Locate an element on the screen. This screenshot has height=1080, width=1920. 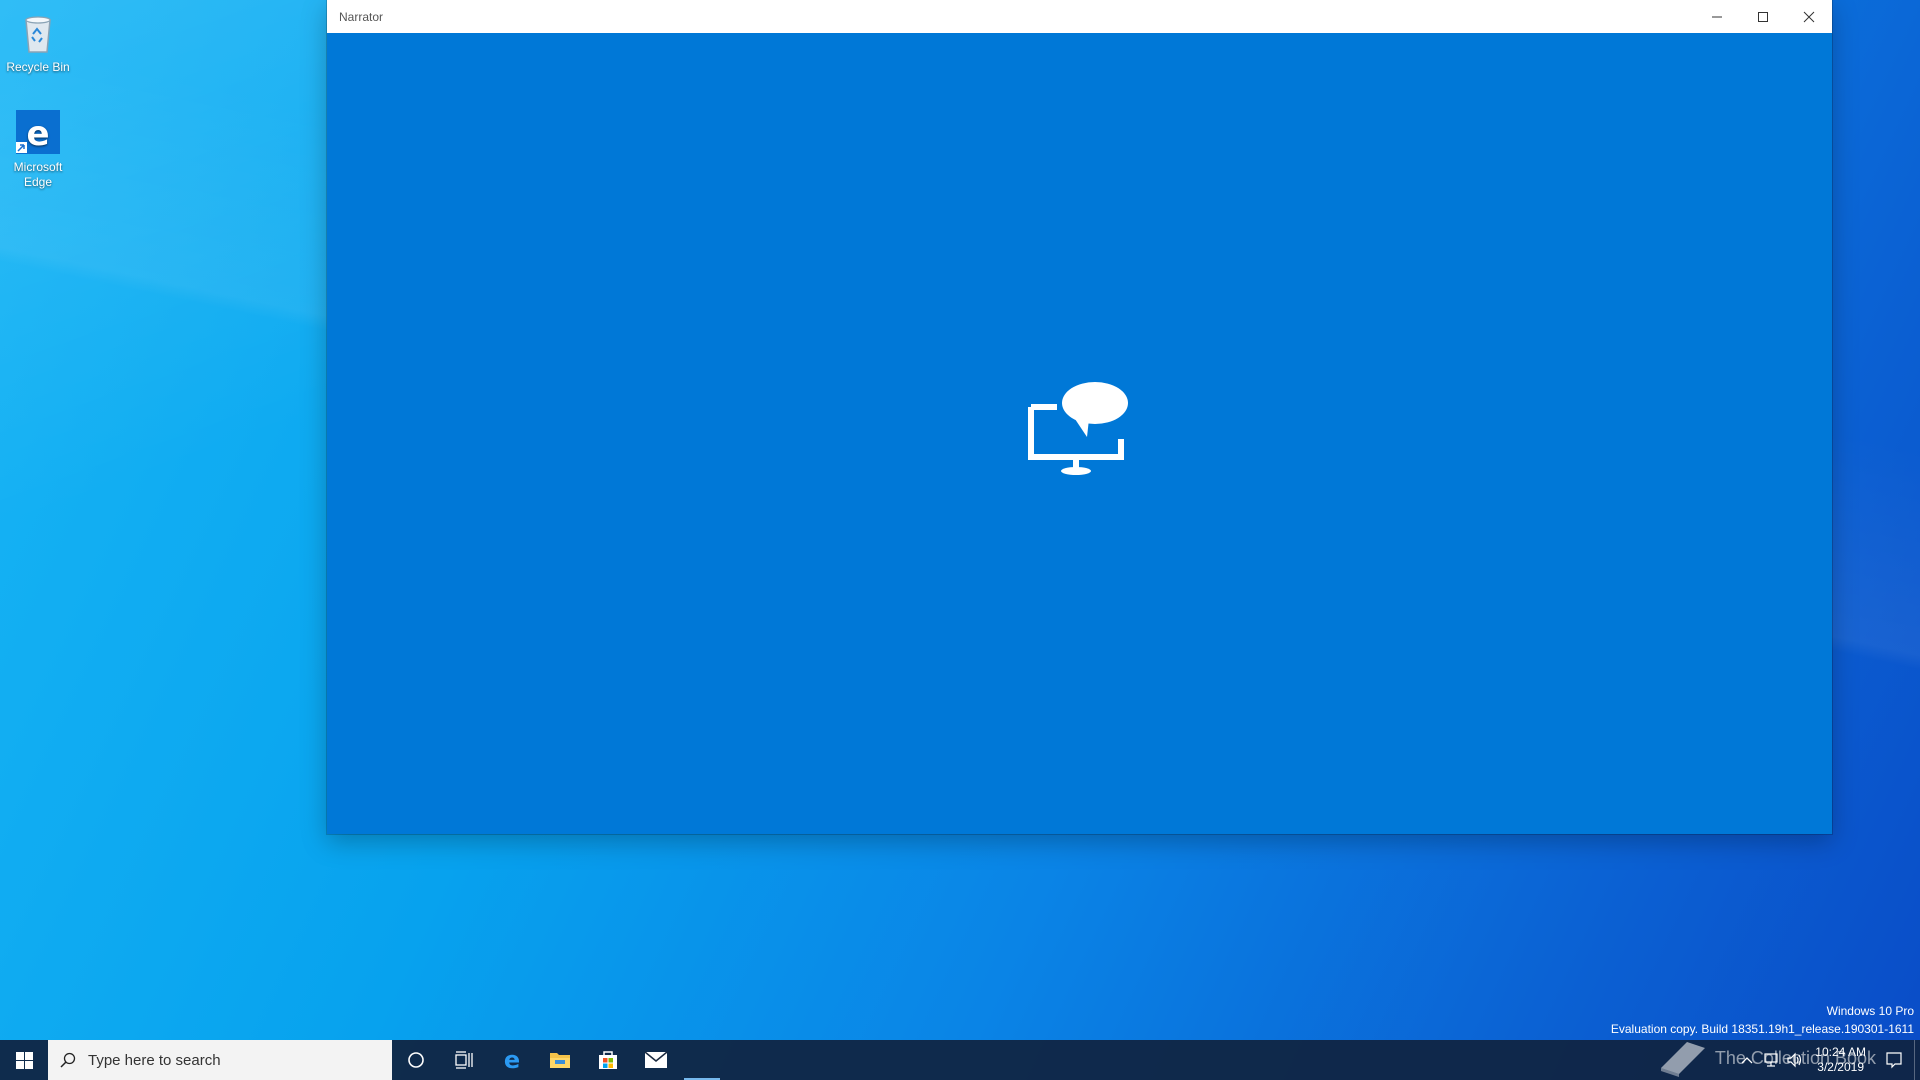
minimize-button is located at coordinates (1717, 16).